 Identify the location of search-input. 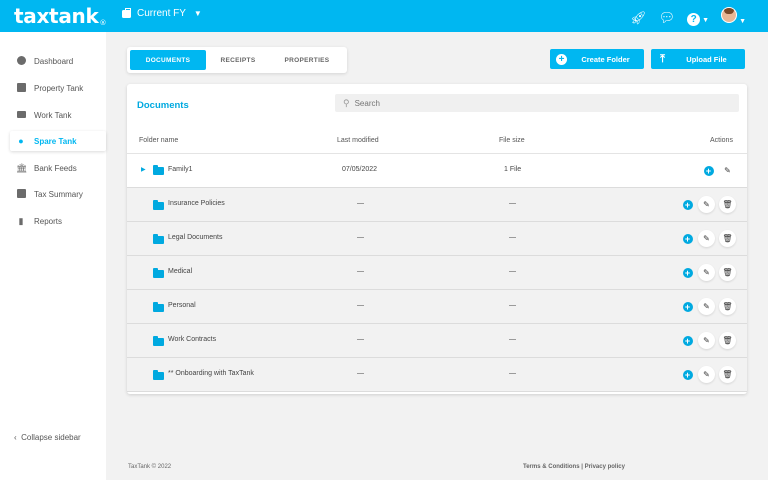
(534, 103).